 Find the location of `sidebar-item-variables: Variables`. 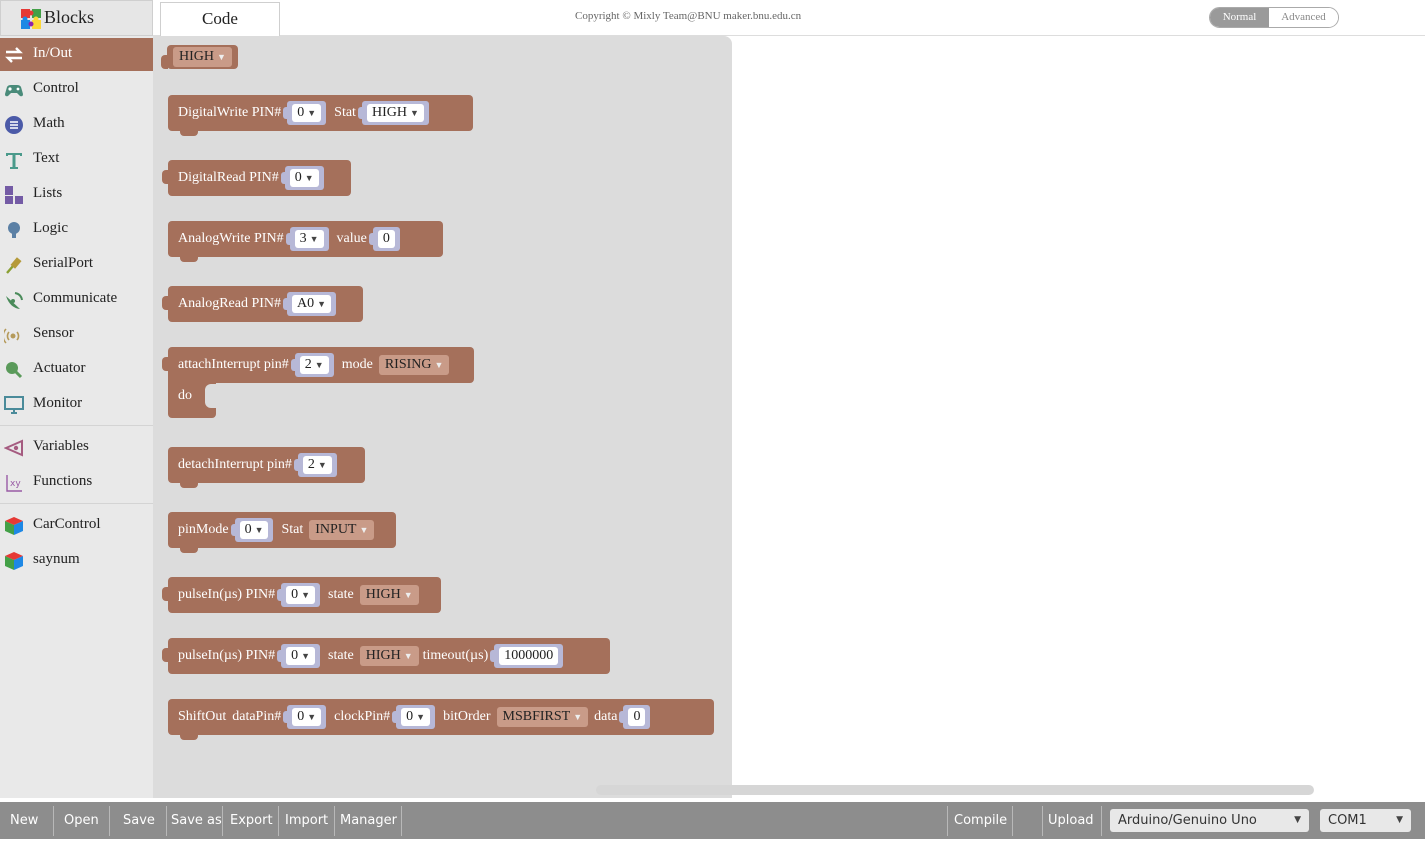

sidebar-item-variables: Variables is located at coordinates (76, 447).